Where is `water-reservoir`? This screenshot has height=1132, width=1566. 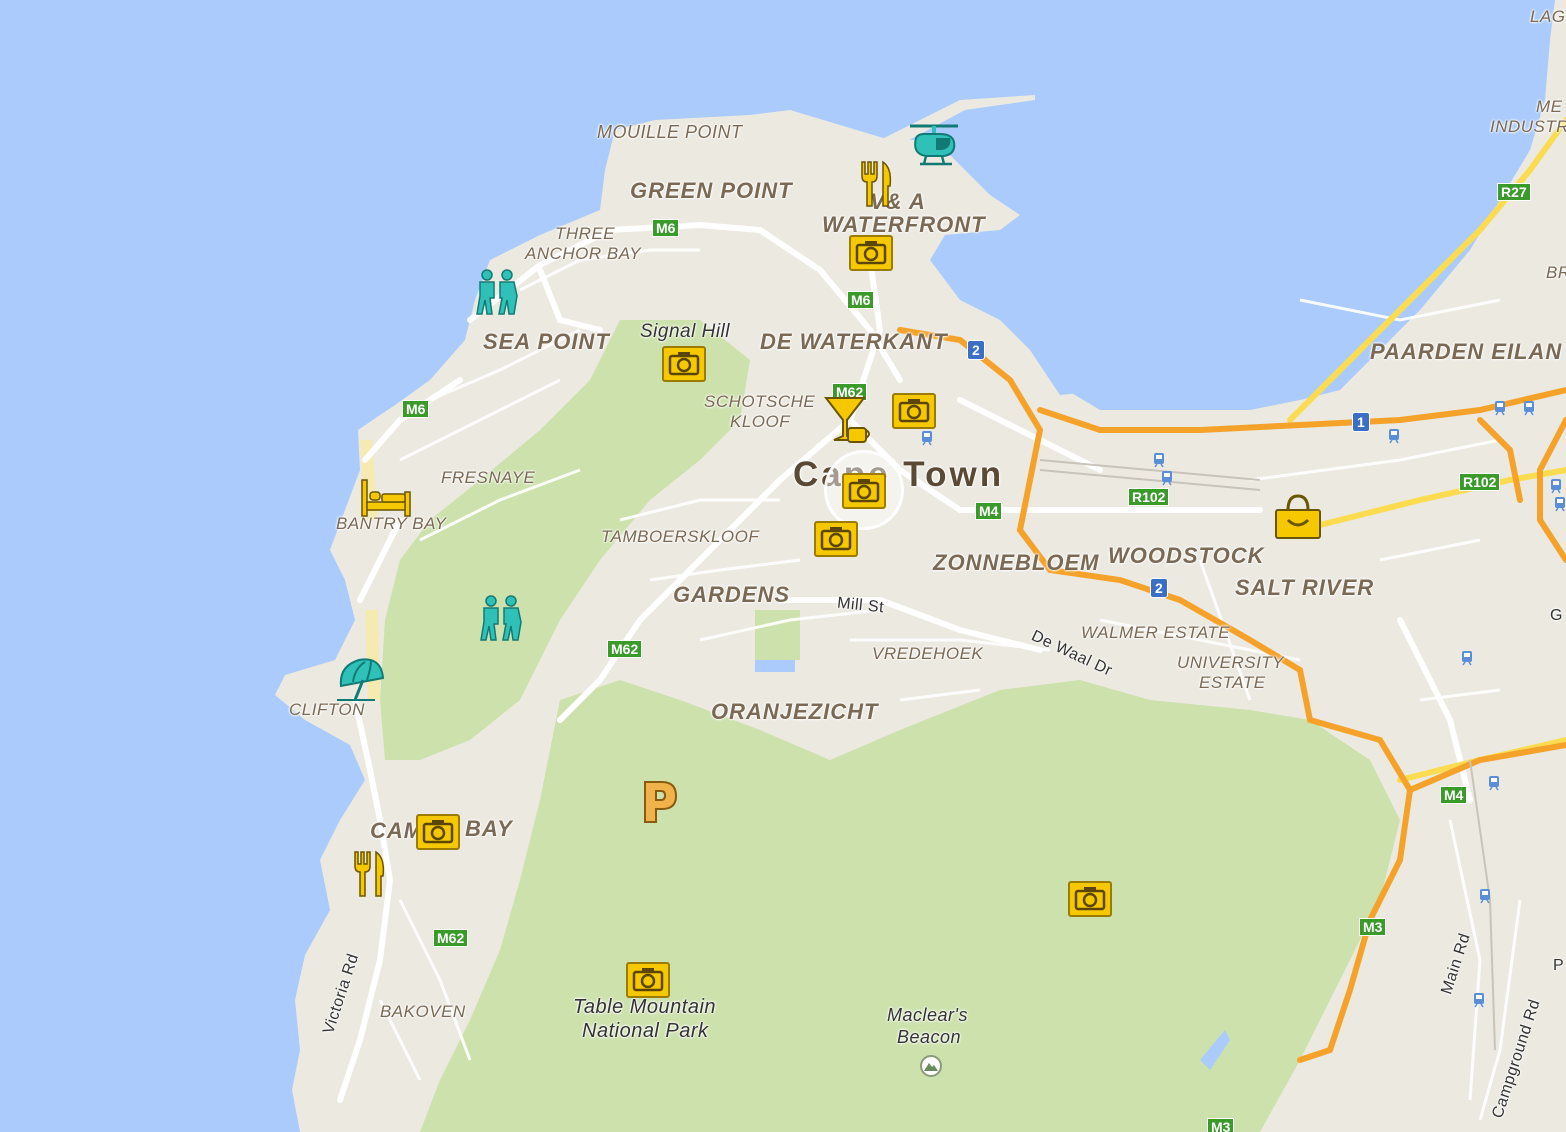
water-reservoir is located at coordinates (775, 666).